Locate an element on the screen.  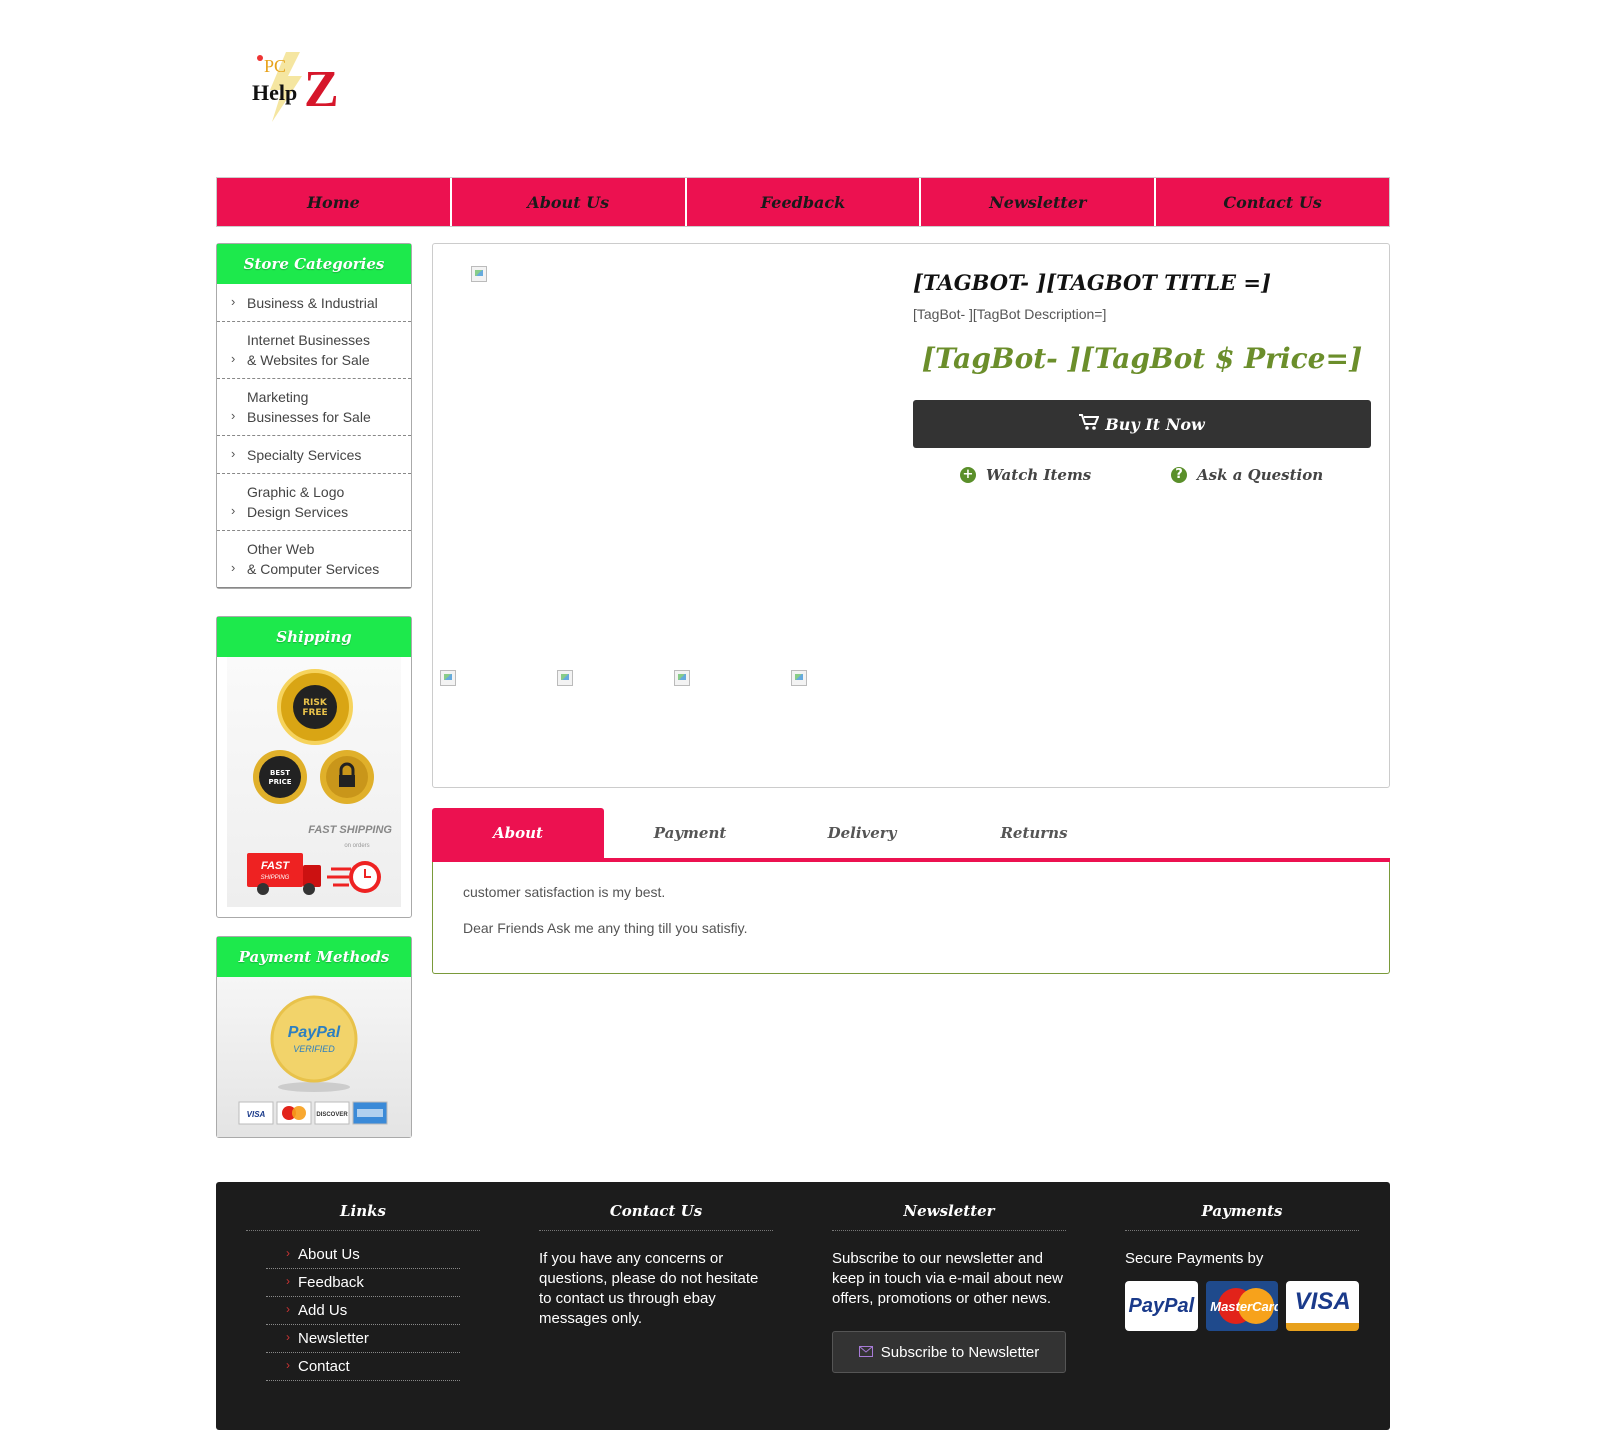
cart-icon is located at coordinates (1089, 424).